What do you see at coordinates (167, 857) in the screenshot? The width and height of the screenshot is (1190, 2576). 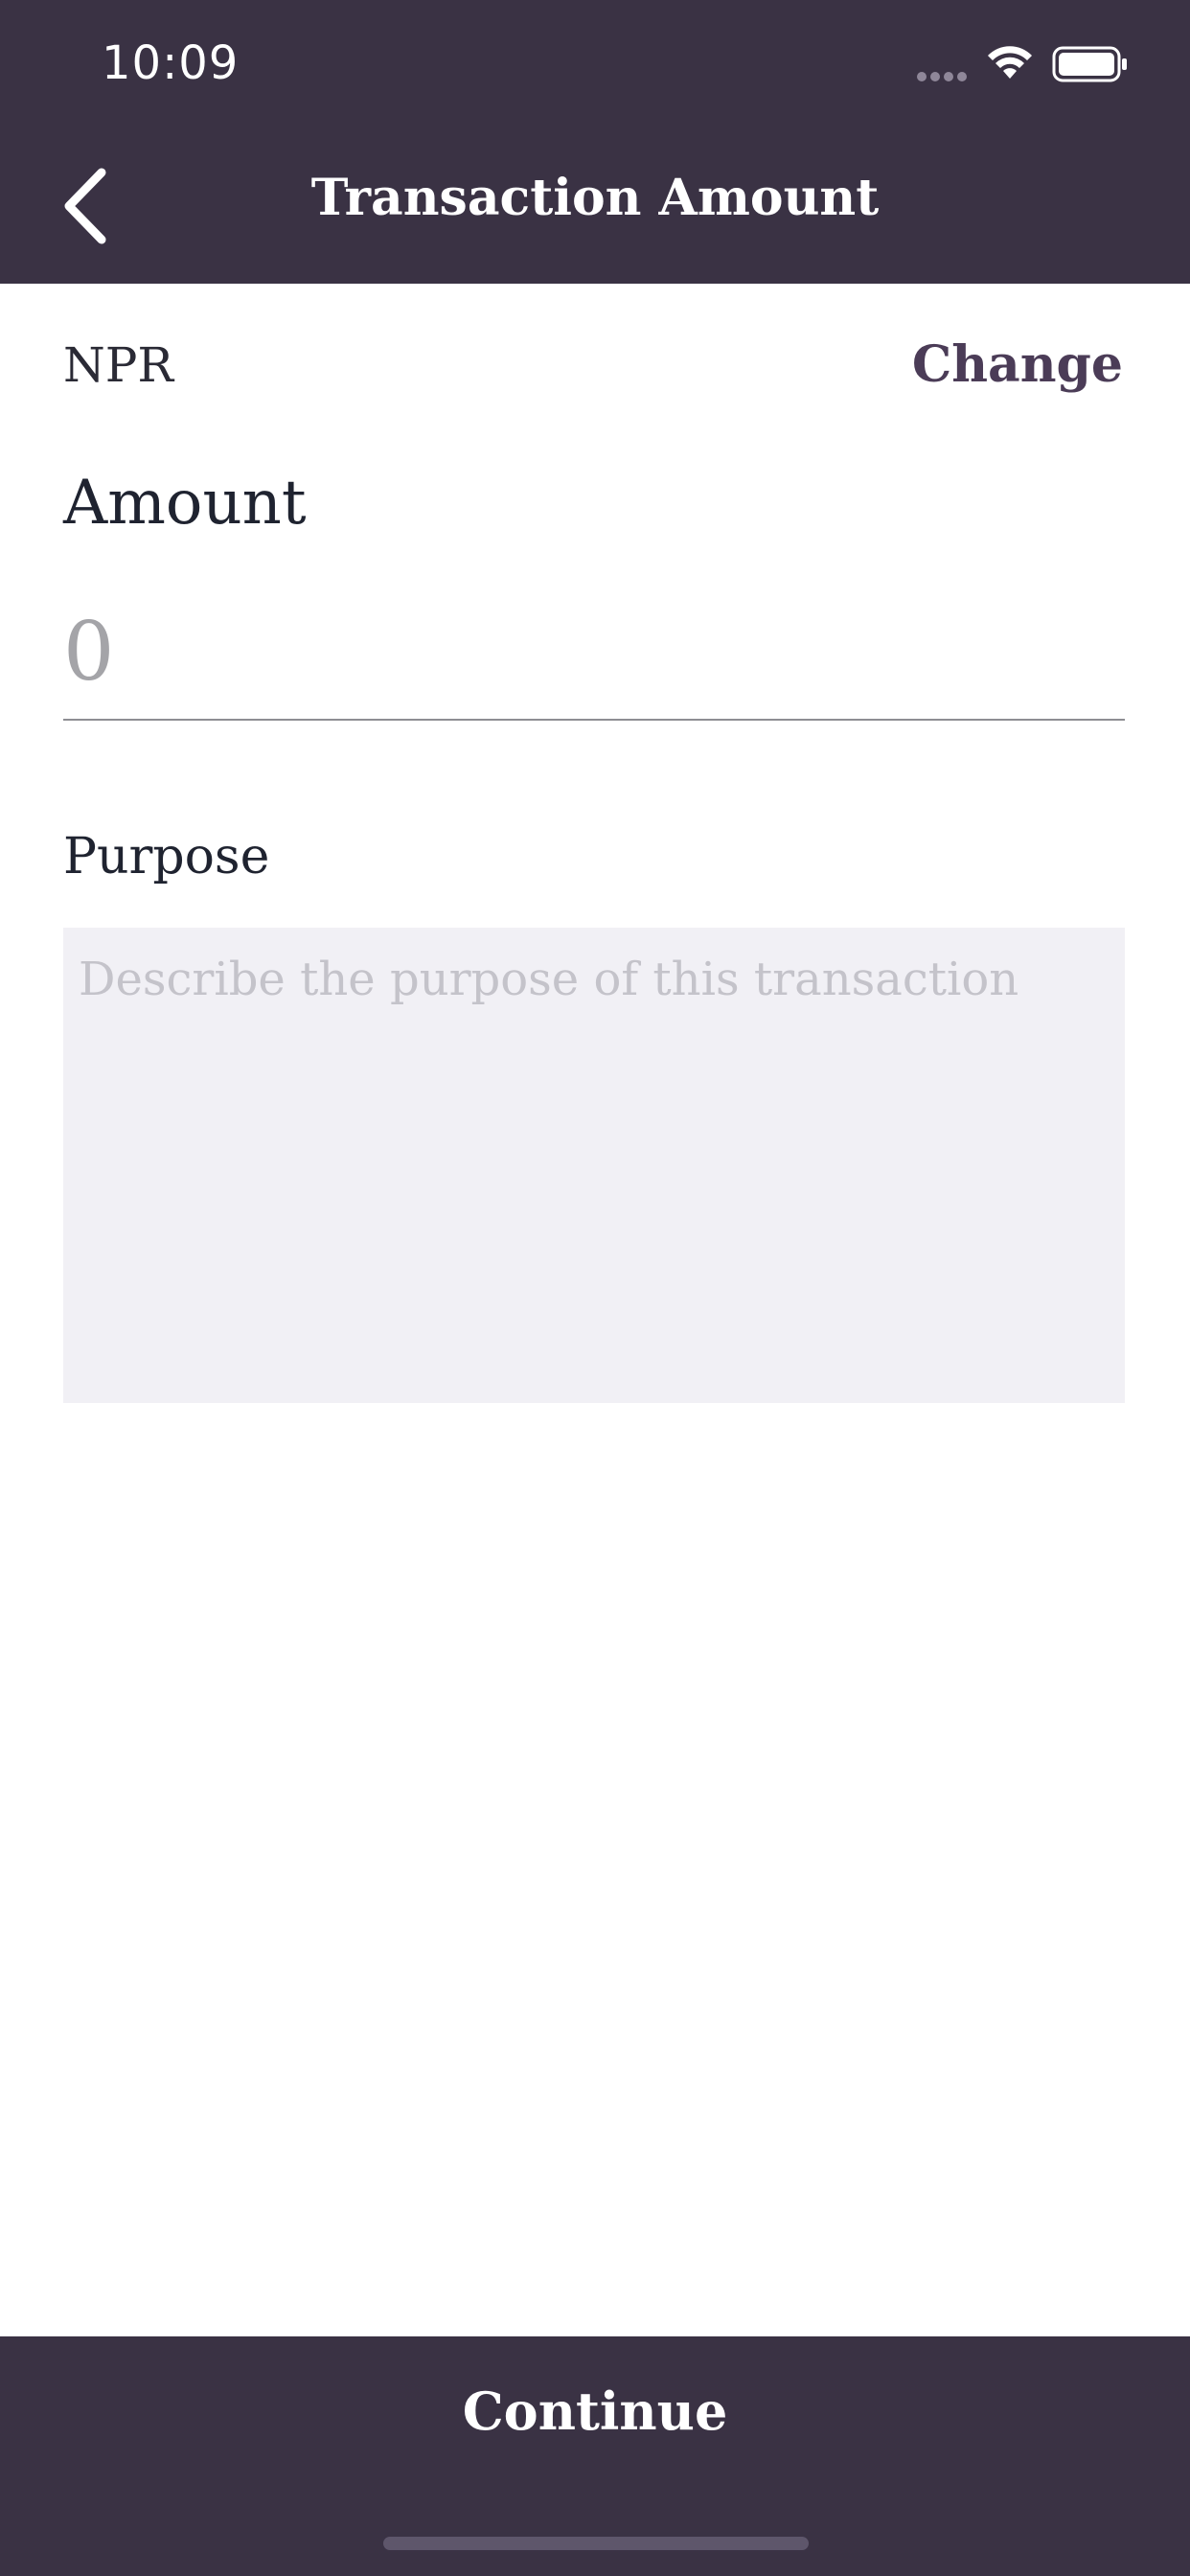 I see `purpose-label: Purpose` at bounding box center [167, 857].